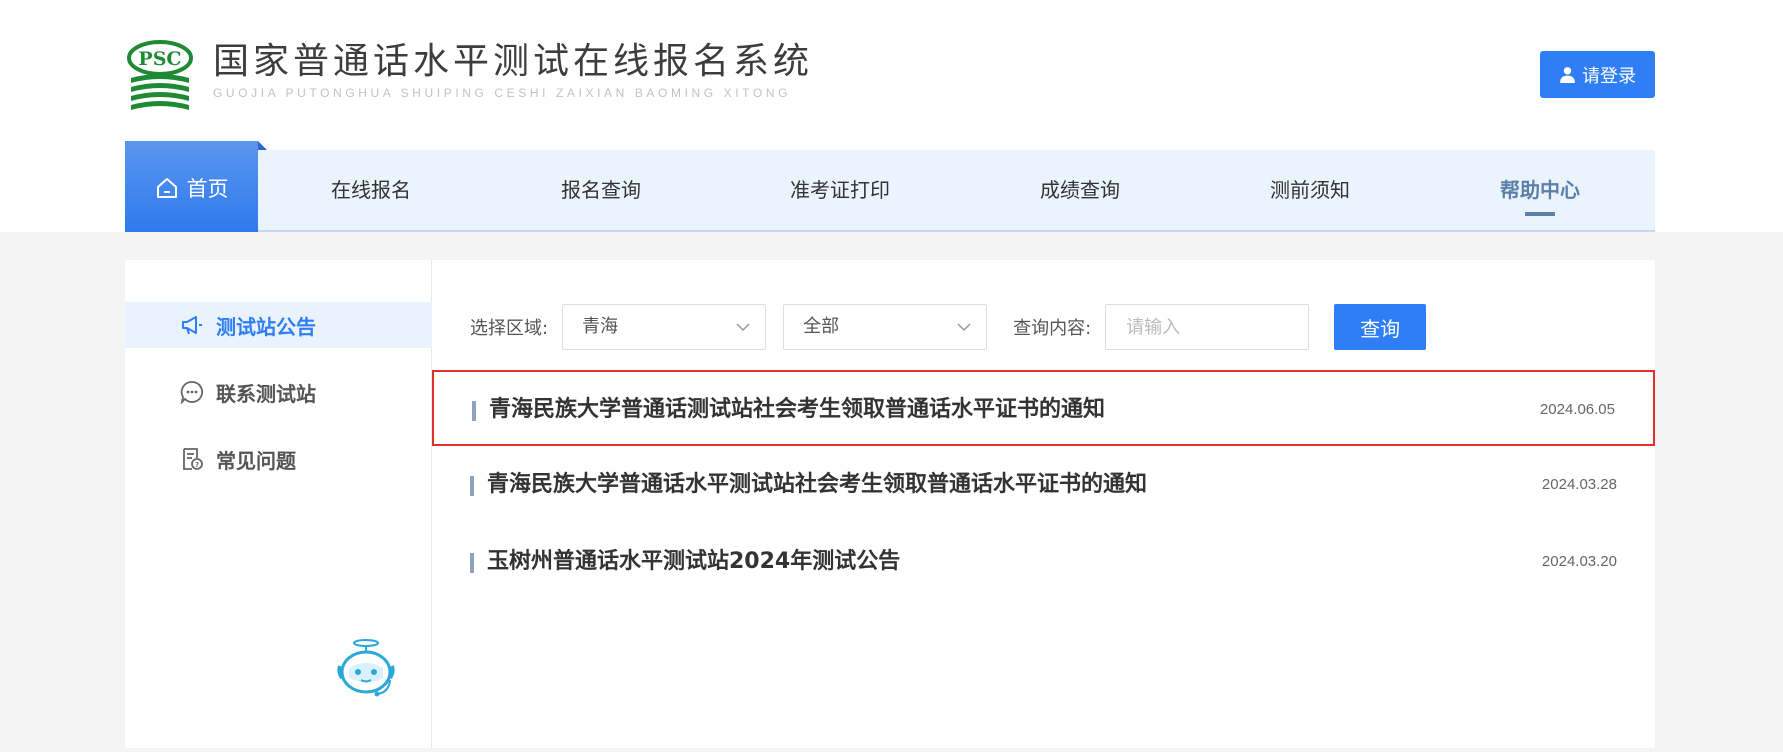  What do you see at coordinates (601, 190) in the screenshot?
I see `nav-item-signup-query: 报名查询` at bounding box center [601, 190].